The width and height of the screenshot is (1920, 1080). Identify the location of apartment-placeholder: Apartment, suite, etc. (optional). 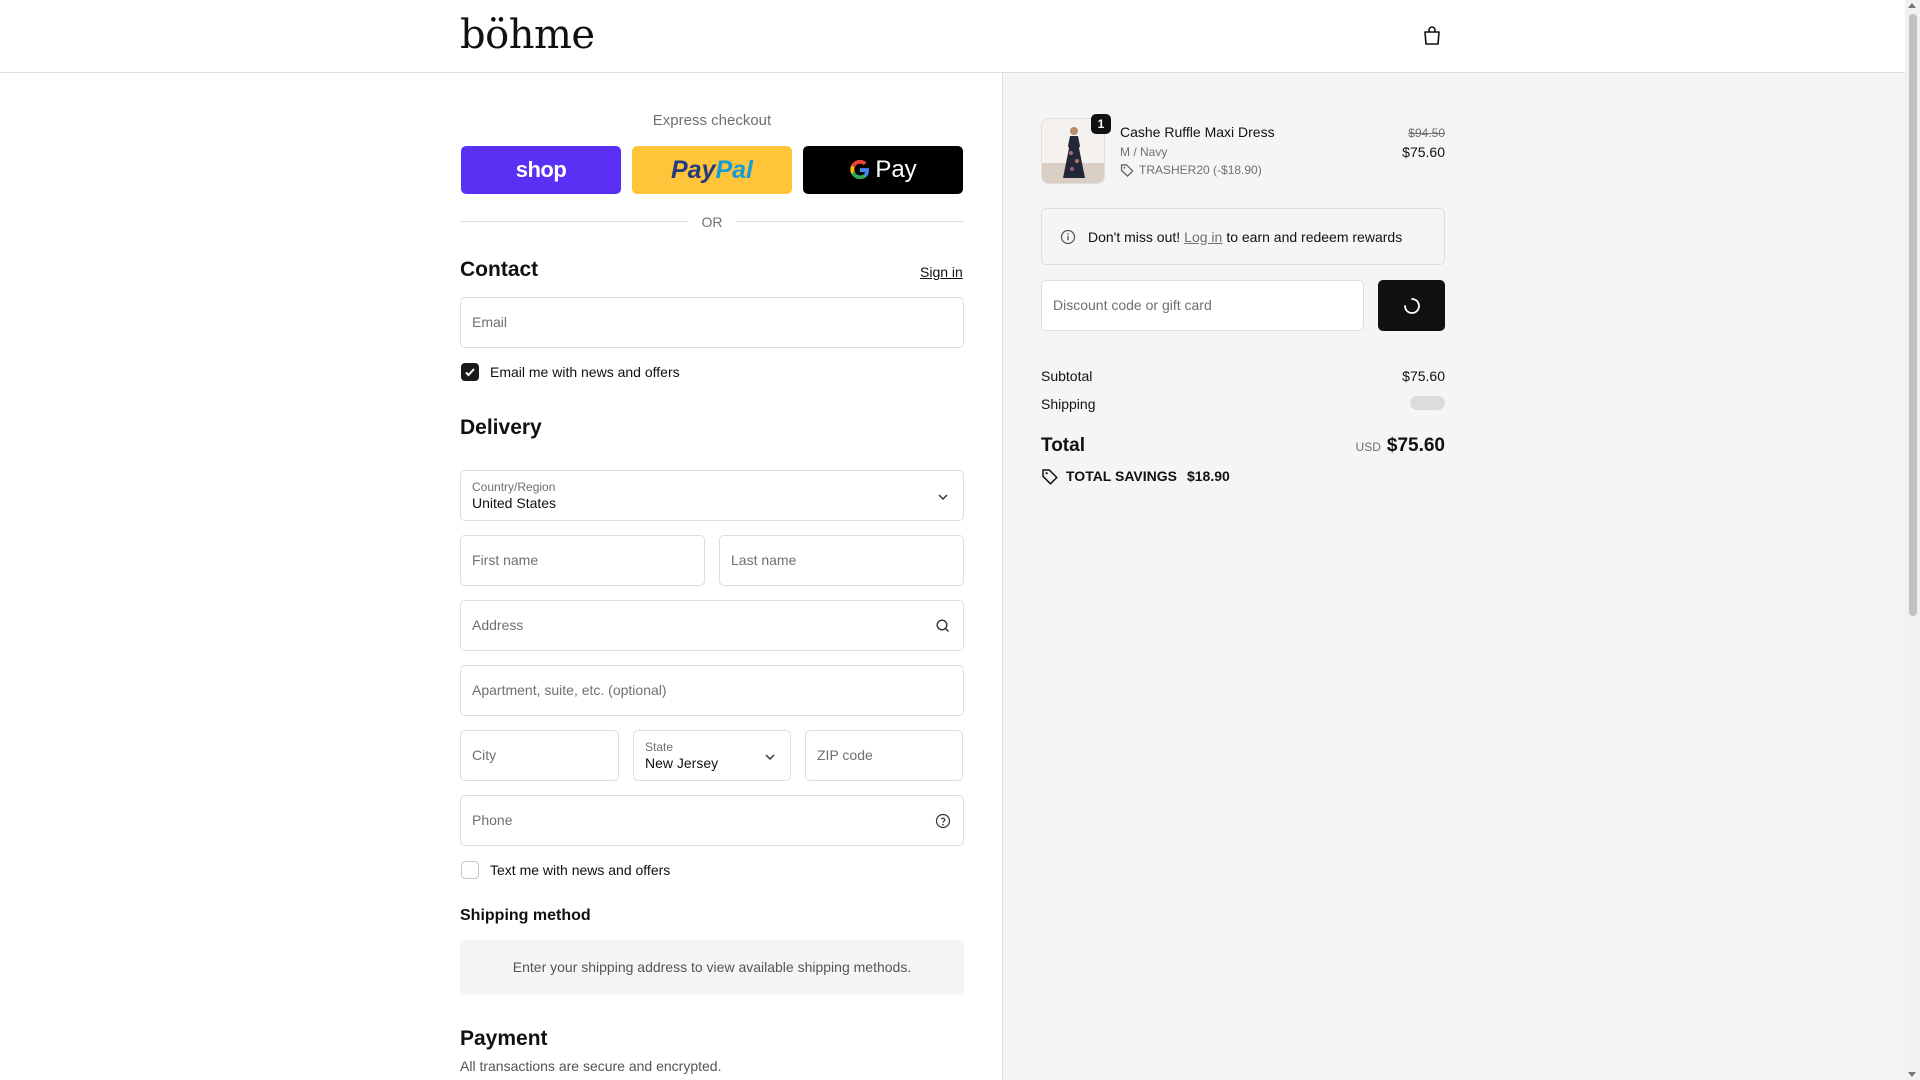
(569, 690).